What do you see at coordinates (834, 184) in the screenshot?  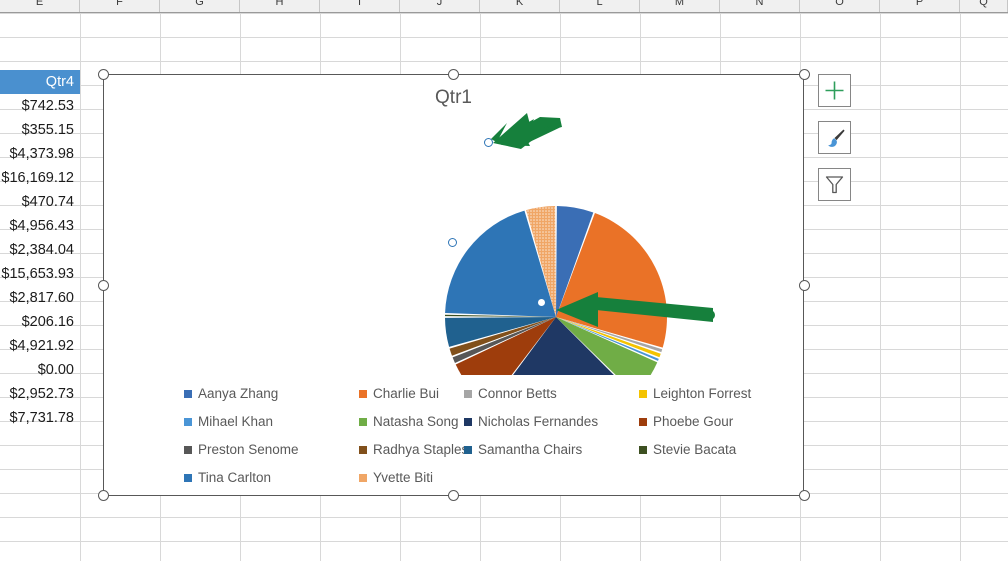 I see `chart-filters-button` at bounding box center [834, 184].